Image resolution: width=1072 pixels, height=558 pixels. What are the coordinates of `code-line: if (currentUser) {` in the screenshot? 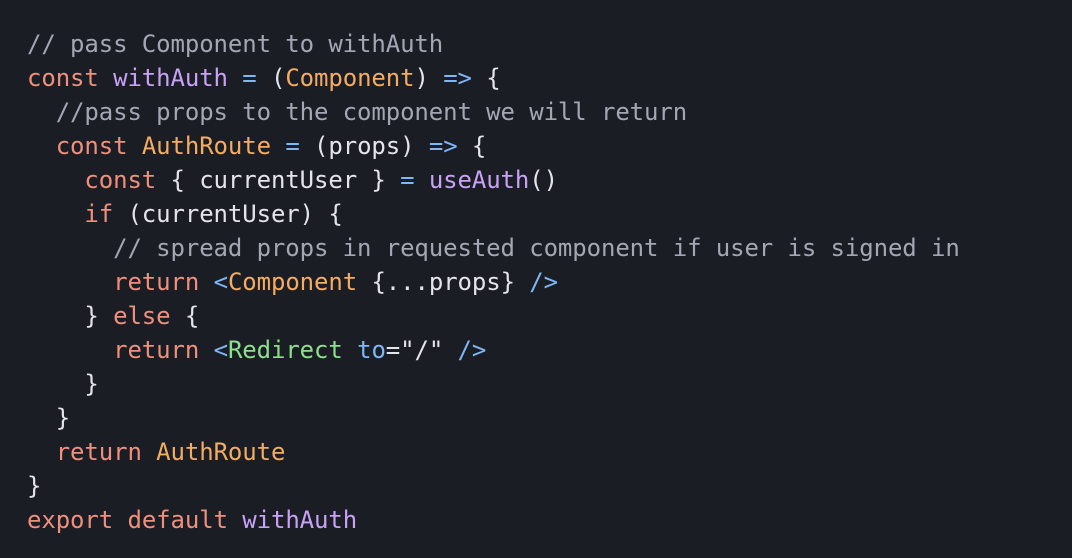 It's located at (549, 214).